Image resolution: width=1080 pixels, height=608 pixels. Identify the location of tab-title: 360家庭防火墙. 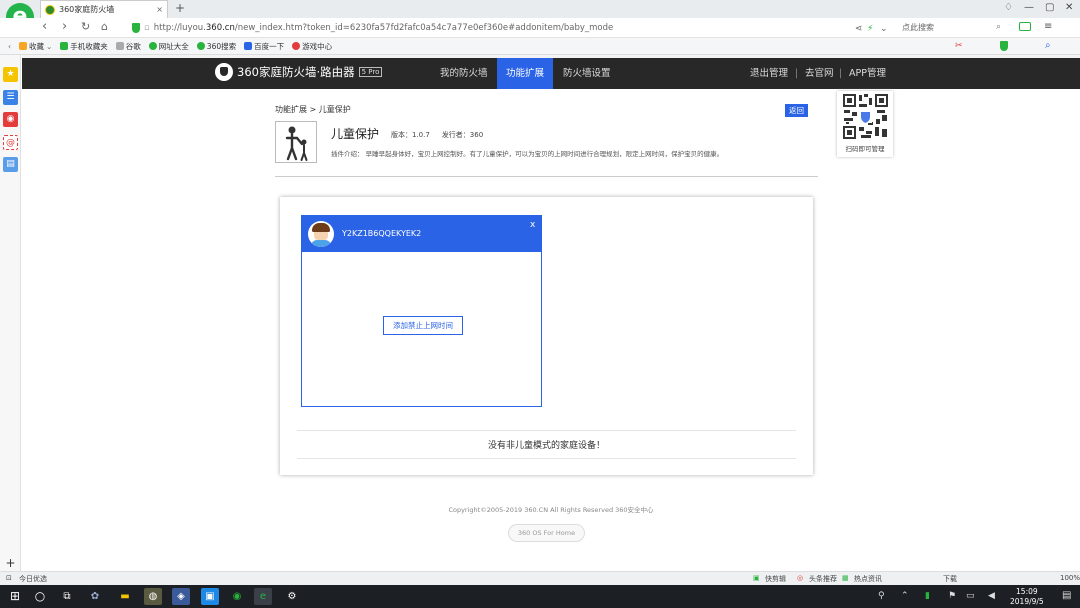
(87, 9).